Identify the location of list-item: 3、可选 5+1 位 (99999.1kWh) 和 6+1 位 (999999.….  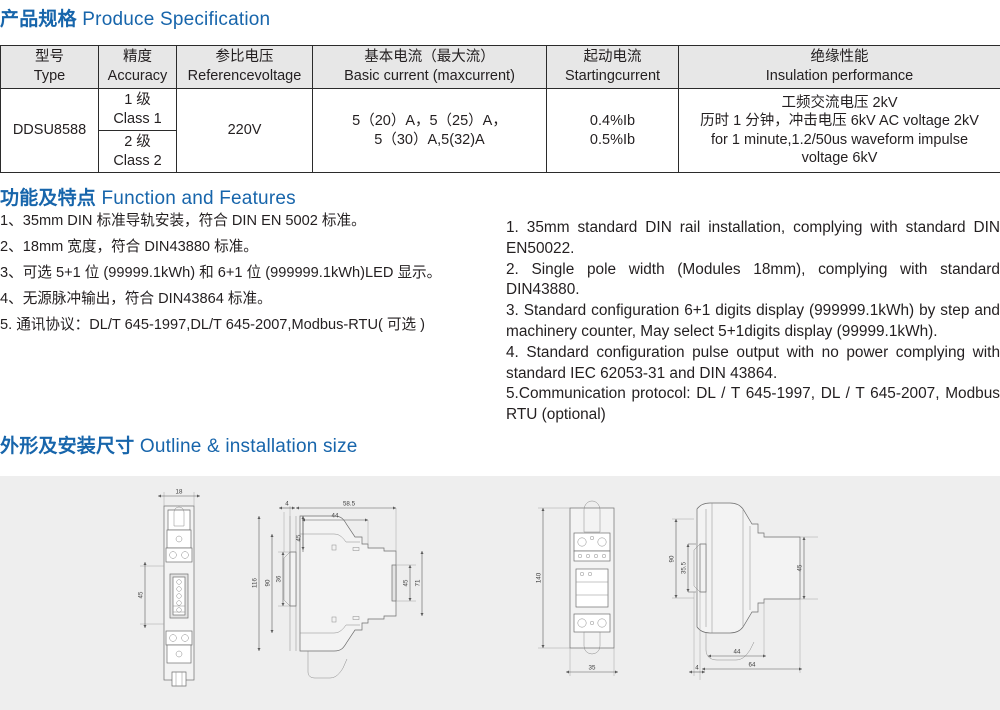
(221, 273).